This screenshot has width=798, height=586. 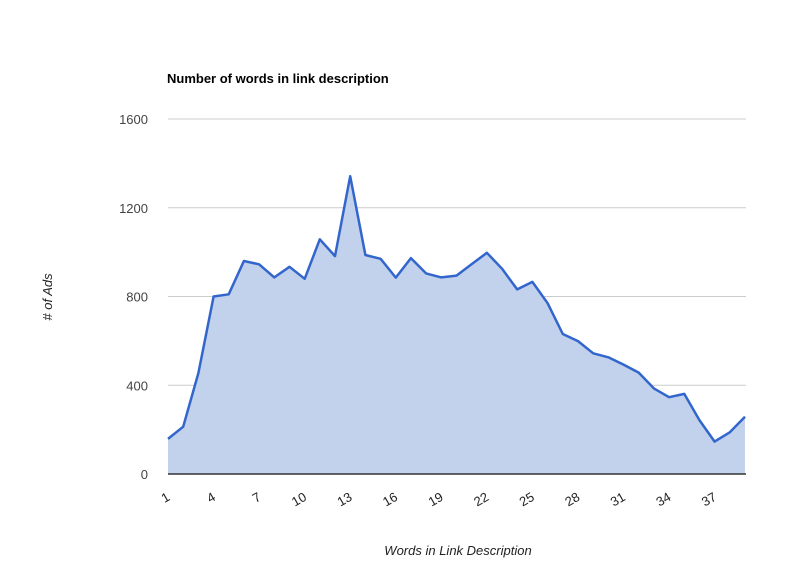 I want to click on x-tick-label: 34, so click(x=663, y=499).